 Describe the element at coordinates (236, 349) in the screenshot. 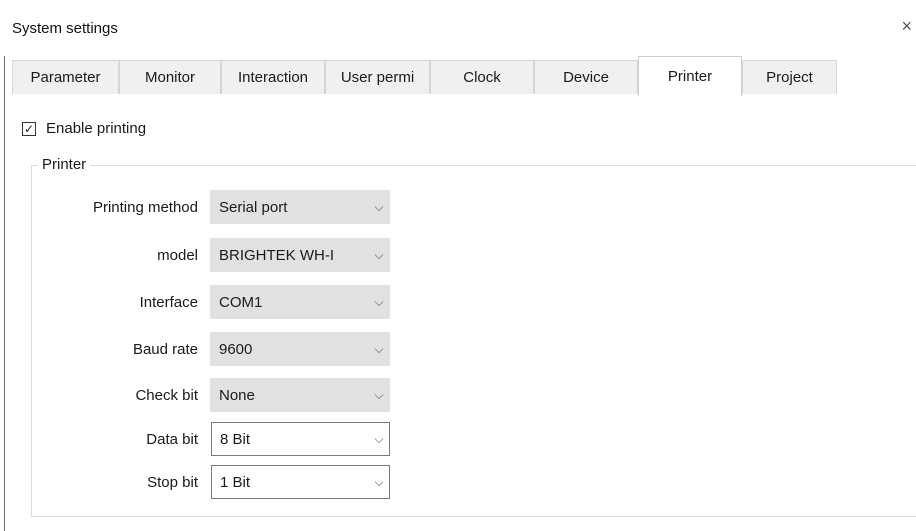

I see `baud-rate-value: 9600` at that location.